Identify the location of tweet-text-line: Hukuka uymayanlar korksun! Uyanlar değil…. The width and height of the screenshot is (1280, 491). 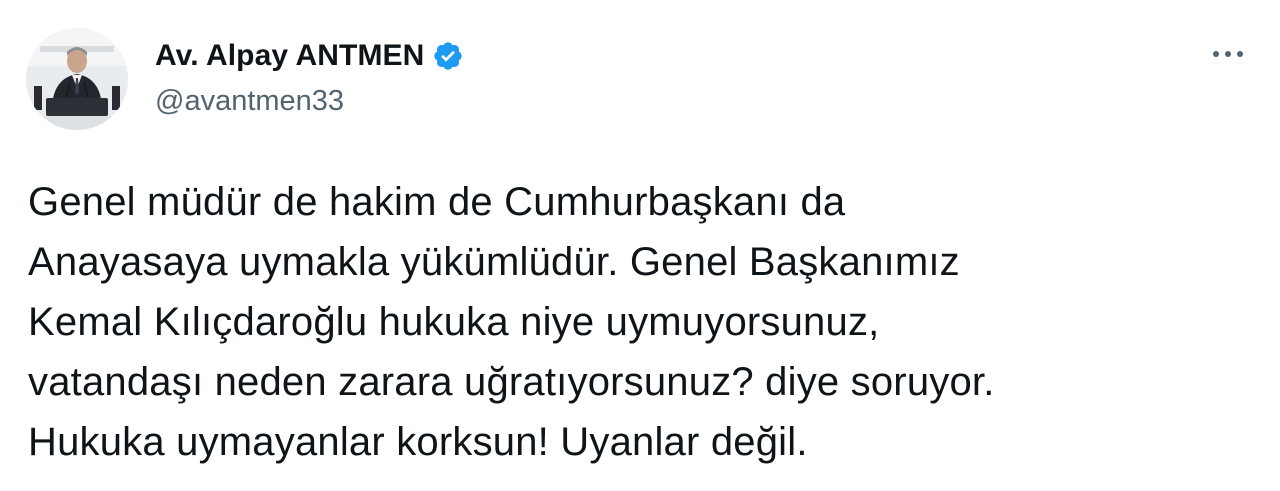
(418, 442).